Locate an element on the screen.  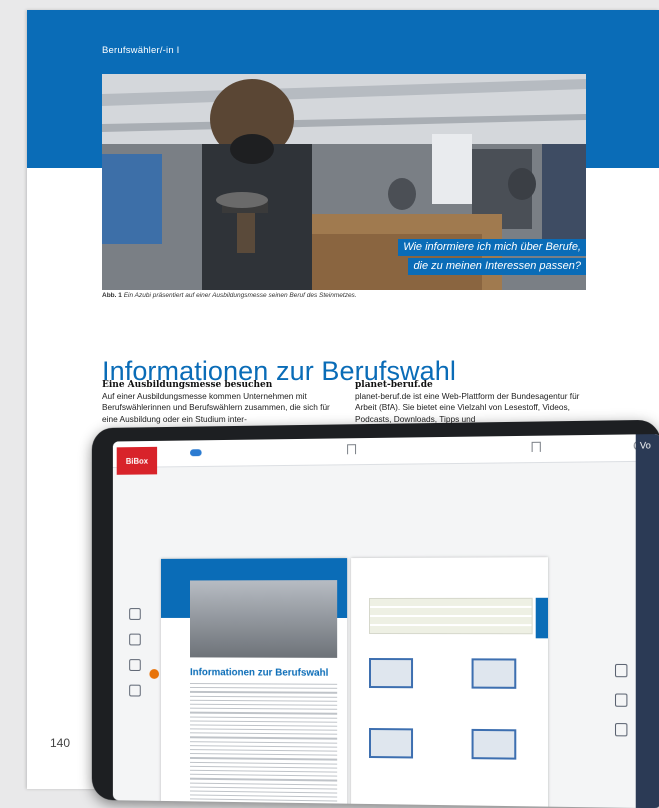
right-heading: planet-beruf.de is located at coordinates (394, 385).